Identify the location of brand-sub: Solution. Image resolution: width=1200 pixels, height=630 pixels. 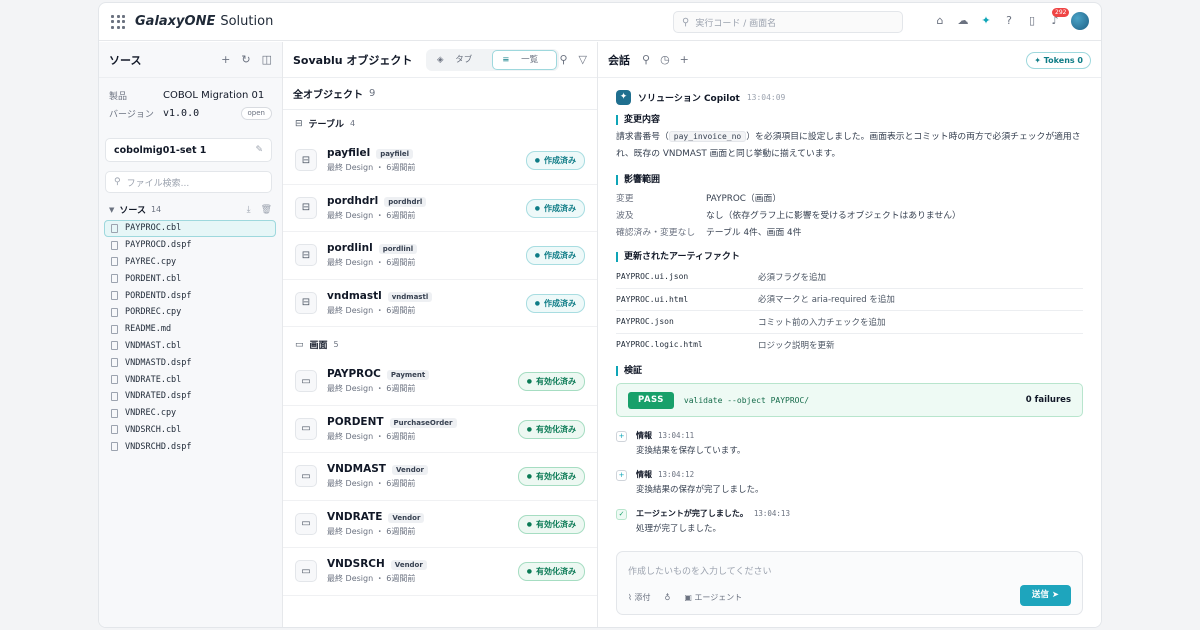
(247, 21).